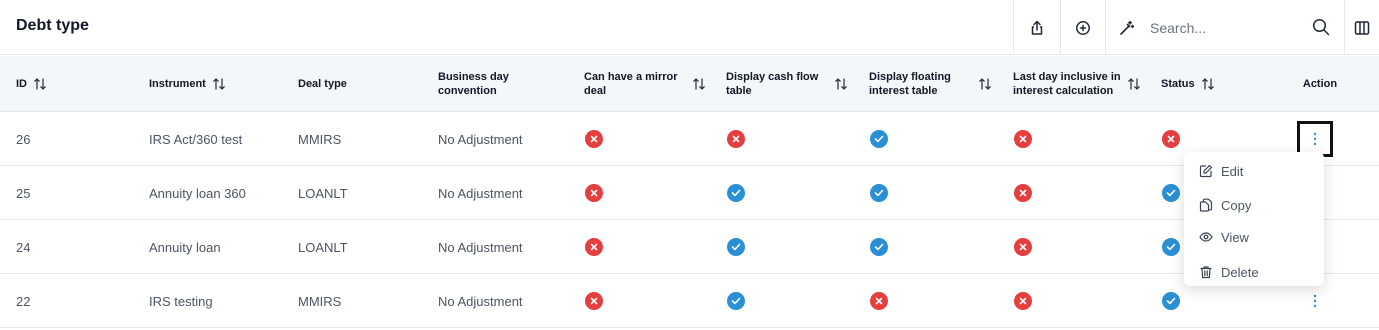 The height and width of the screenshot is (330, 1379). Describe the element at coordinates (76, 84) in the screenshot. I see `column-header-id: ID` at that location.